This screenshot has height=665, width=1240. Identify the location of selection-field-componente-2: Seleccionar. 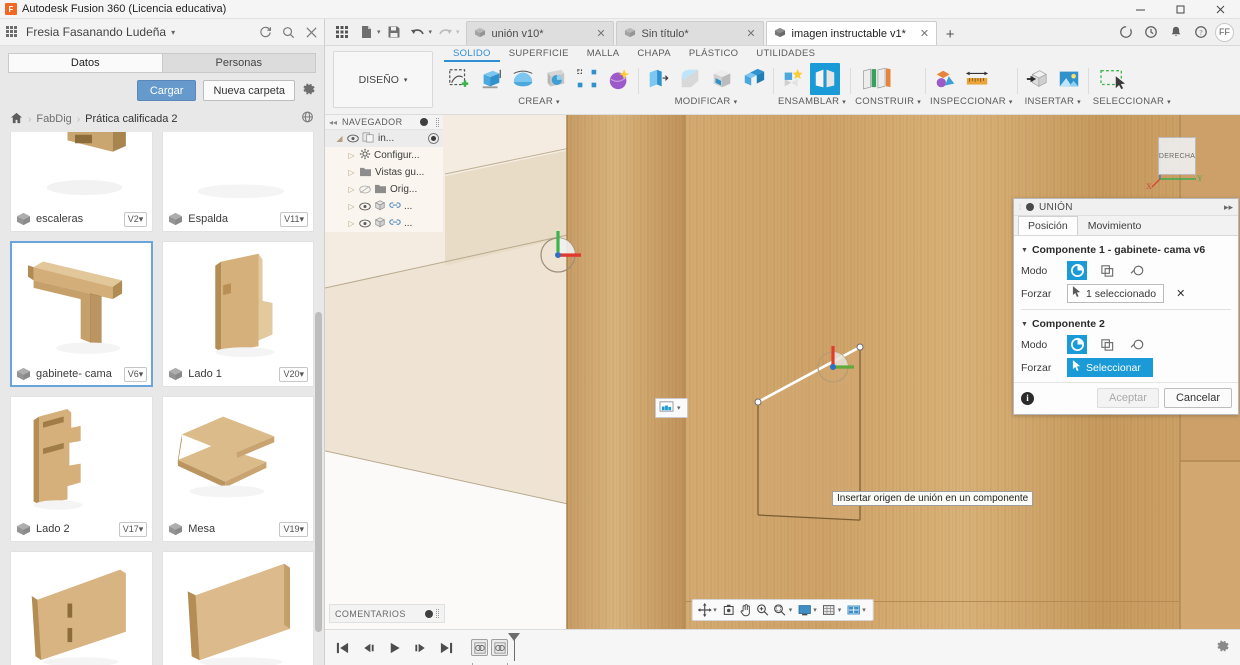
(1110, 367).